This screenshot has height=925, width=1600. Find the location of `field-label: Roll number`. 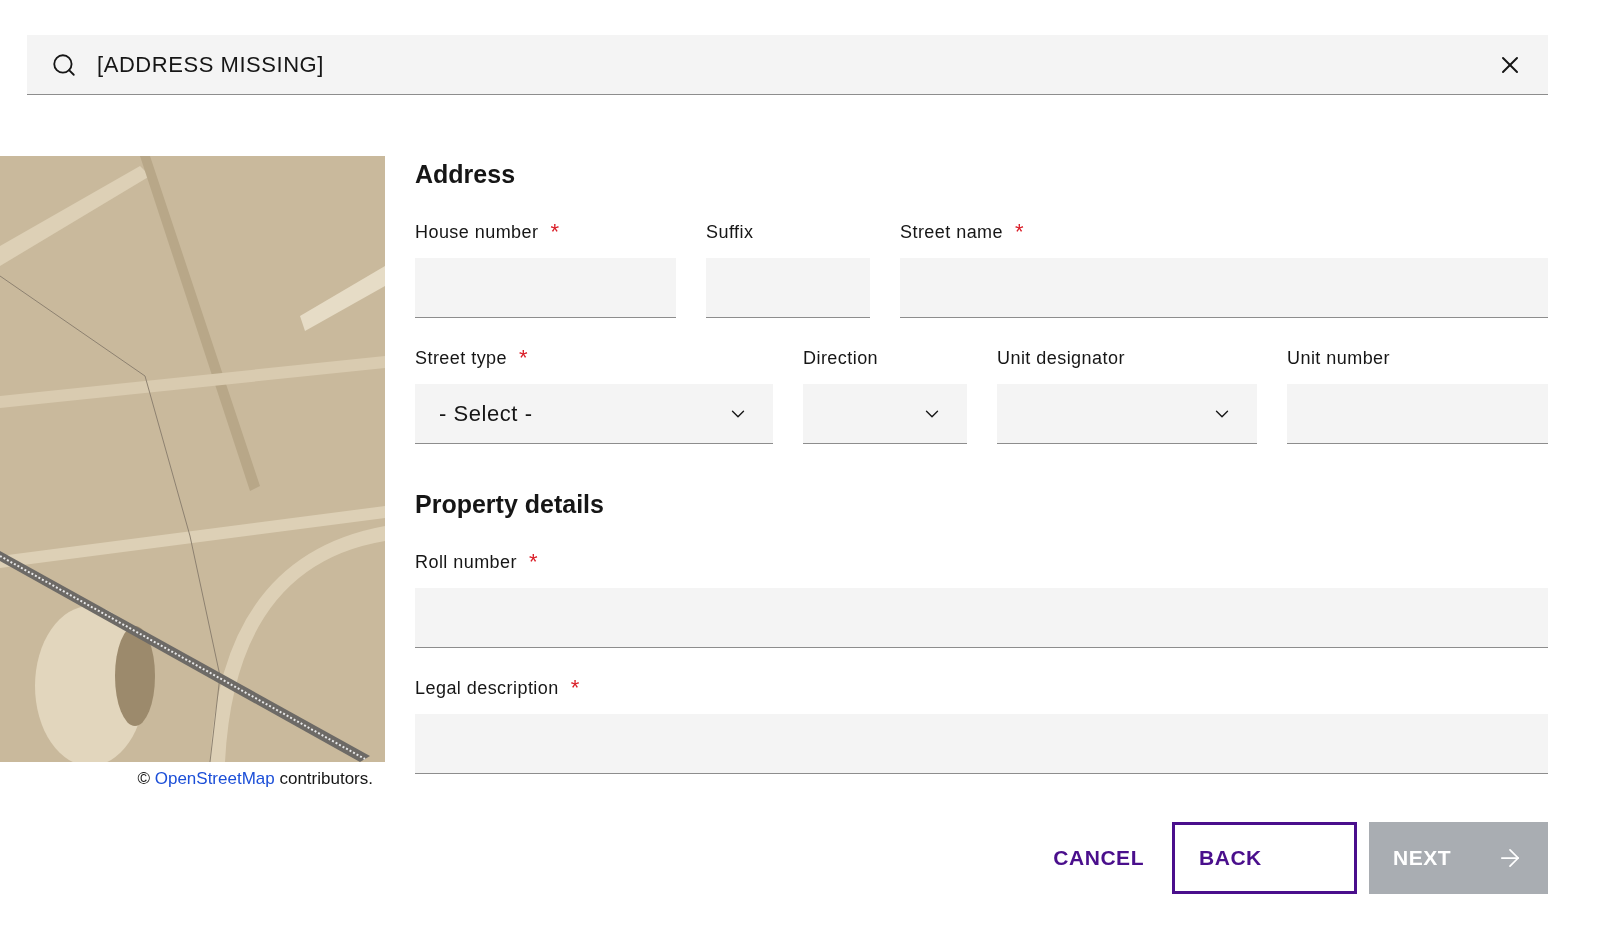

field-label: Roll number is located at coordinates (466, 562).